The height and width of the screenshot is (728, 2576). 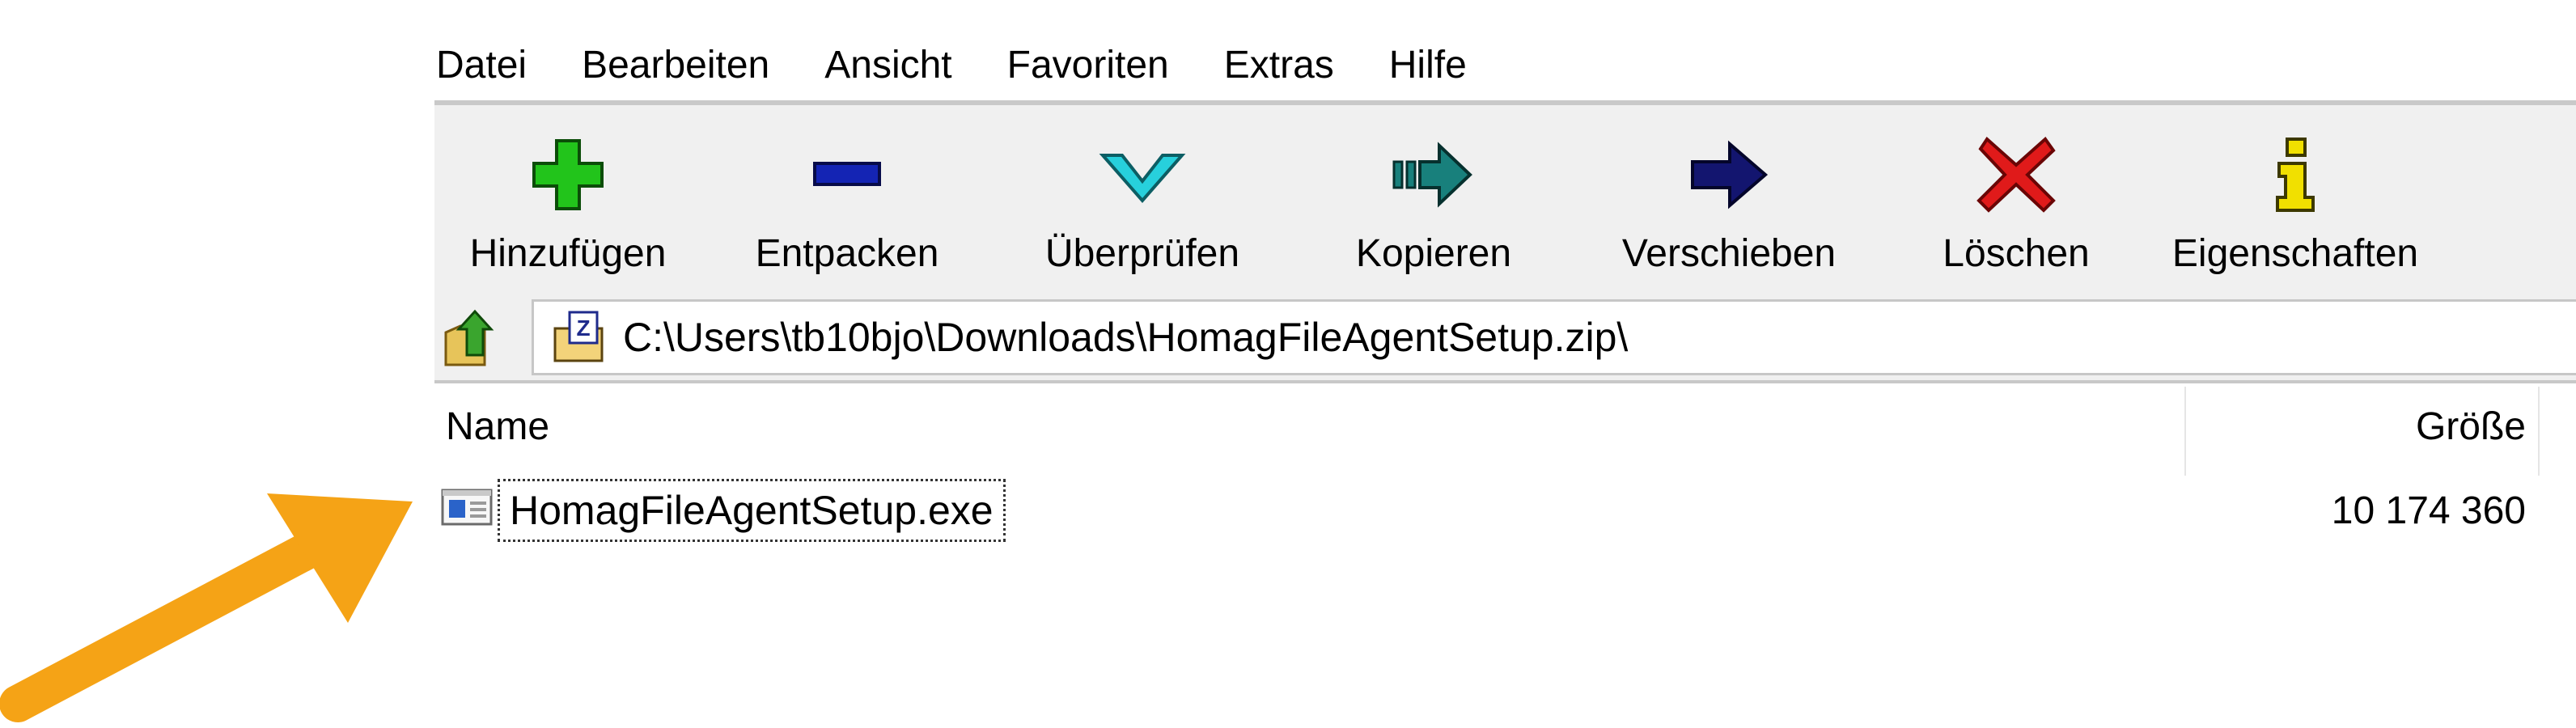 What do you see at coordinates (467, 507) in the screenshot?
I see `exe-file-icon` at bounding box center [467, 507].